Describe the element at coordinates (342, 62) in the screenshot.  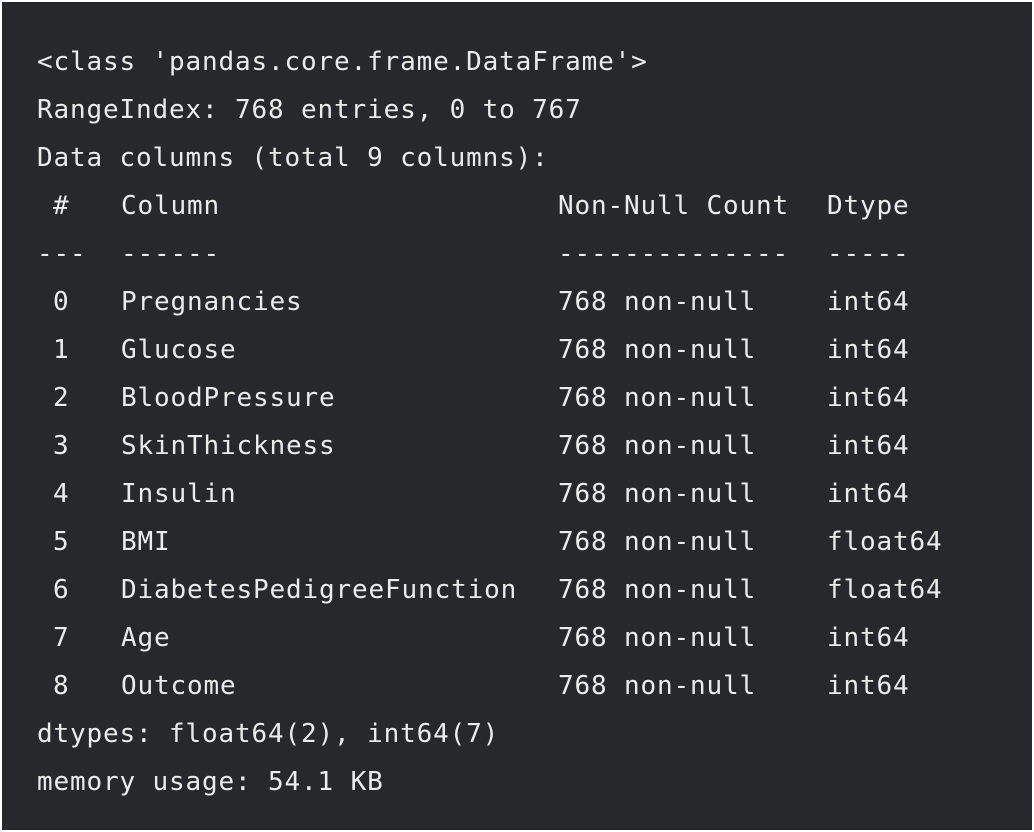
I see `class-line: <class 'pandas.core.frame.DataFrame'>` at that location.